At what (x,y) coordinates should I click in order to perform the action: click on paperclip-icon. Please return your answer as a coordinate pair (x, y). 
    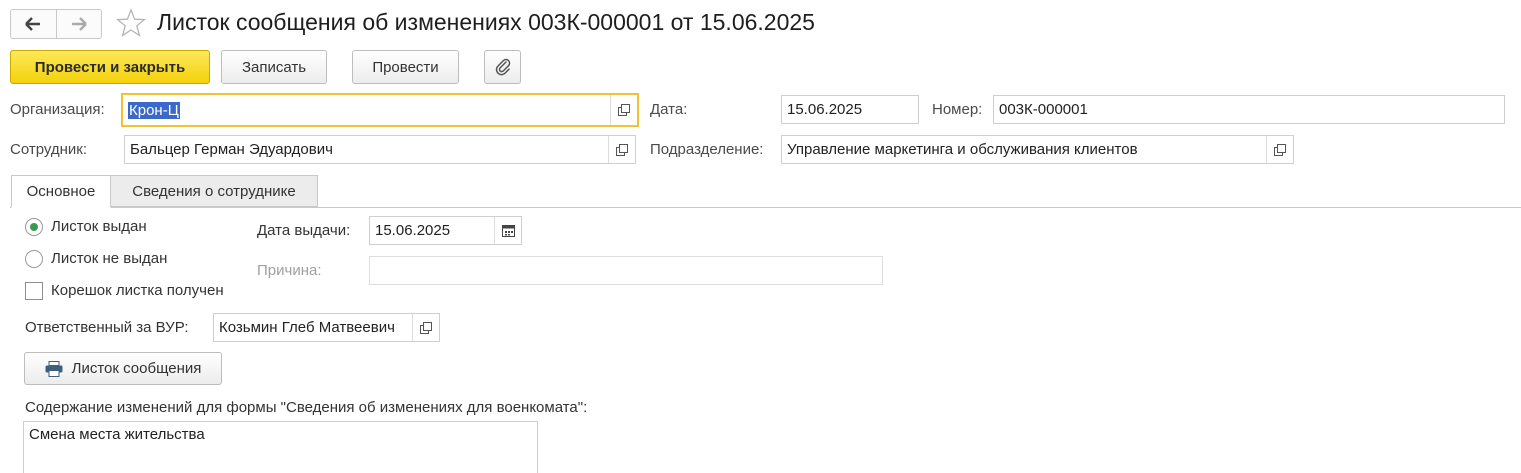
    Looking at the image, I should click on (502, 67).